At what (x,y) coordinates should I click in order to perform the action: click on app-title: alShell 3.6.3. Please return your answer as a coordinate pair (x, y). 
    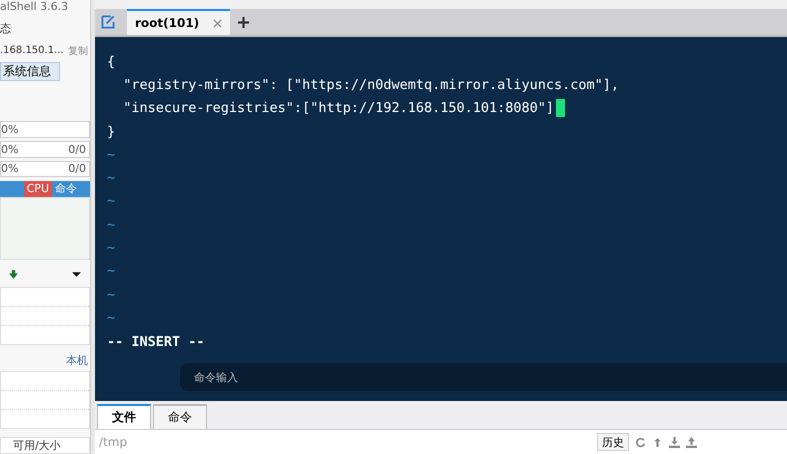
    Looking at the image, I should click on (35, 6).